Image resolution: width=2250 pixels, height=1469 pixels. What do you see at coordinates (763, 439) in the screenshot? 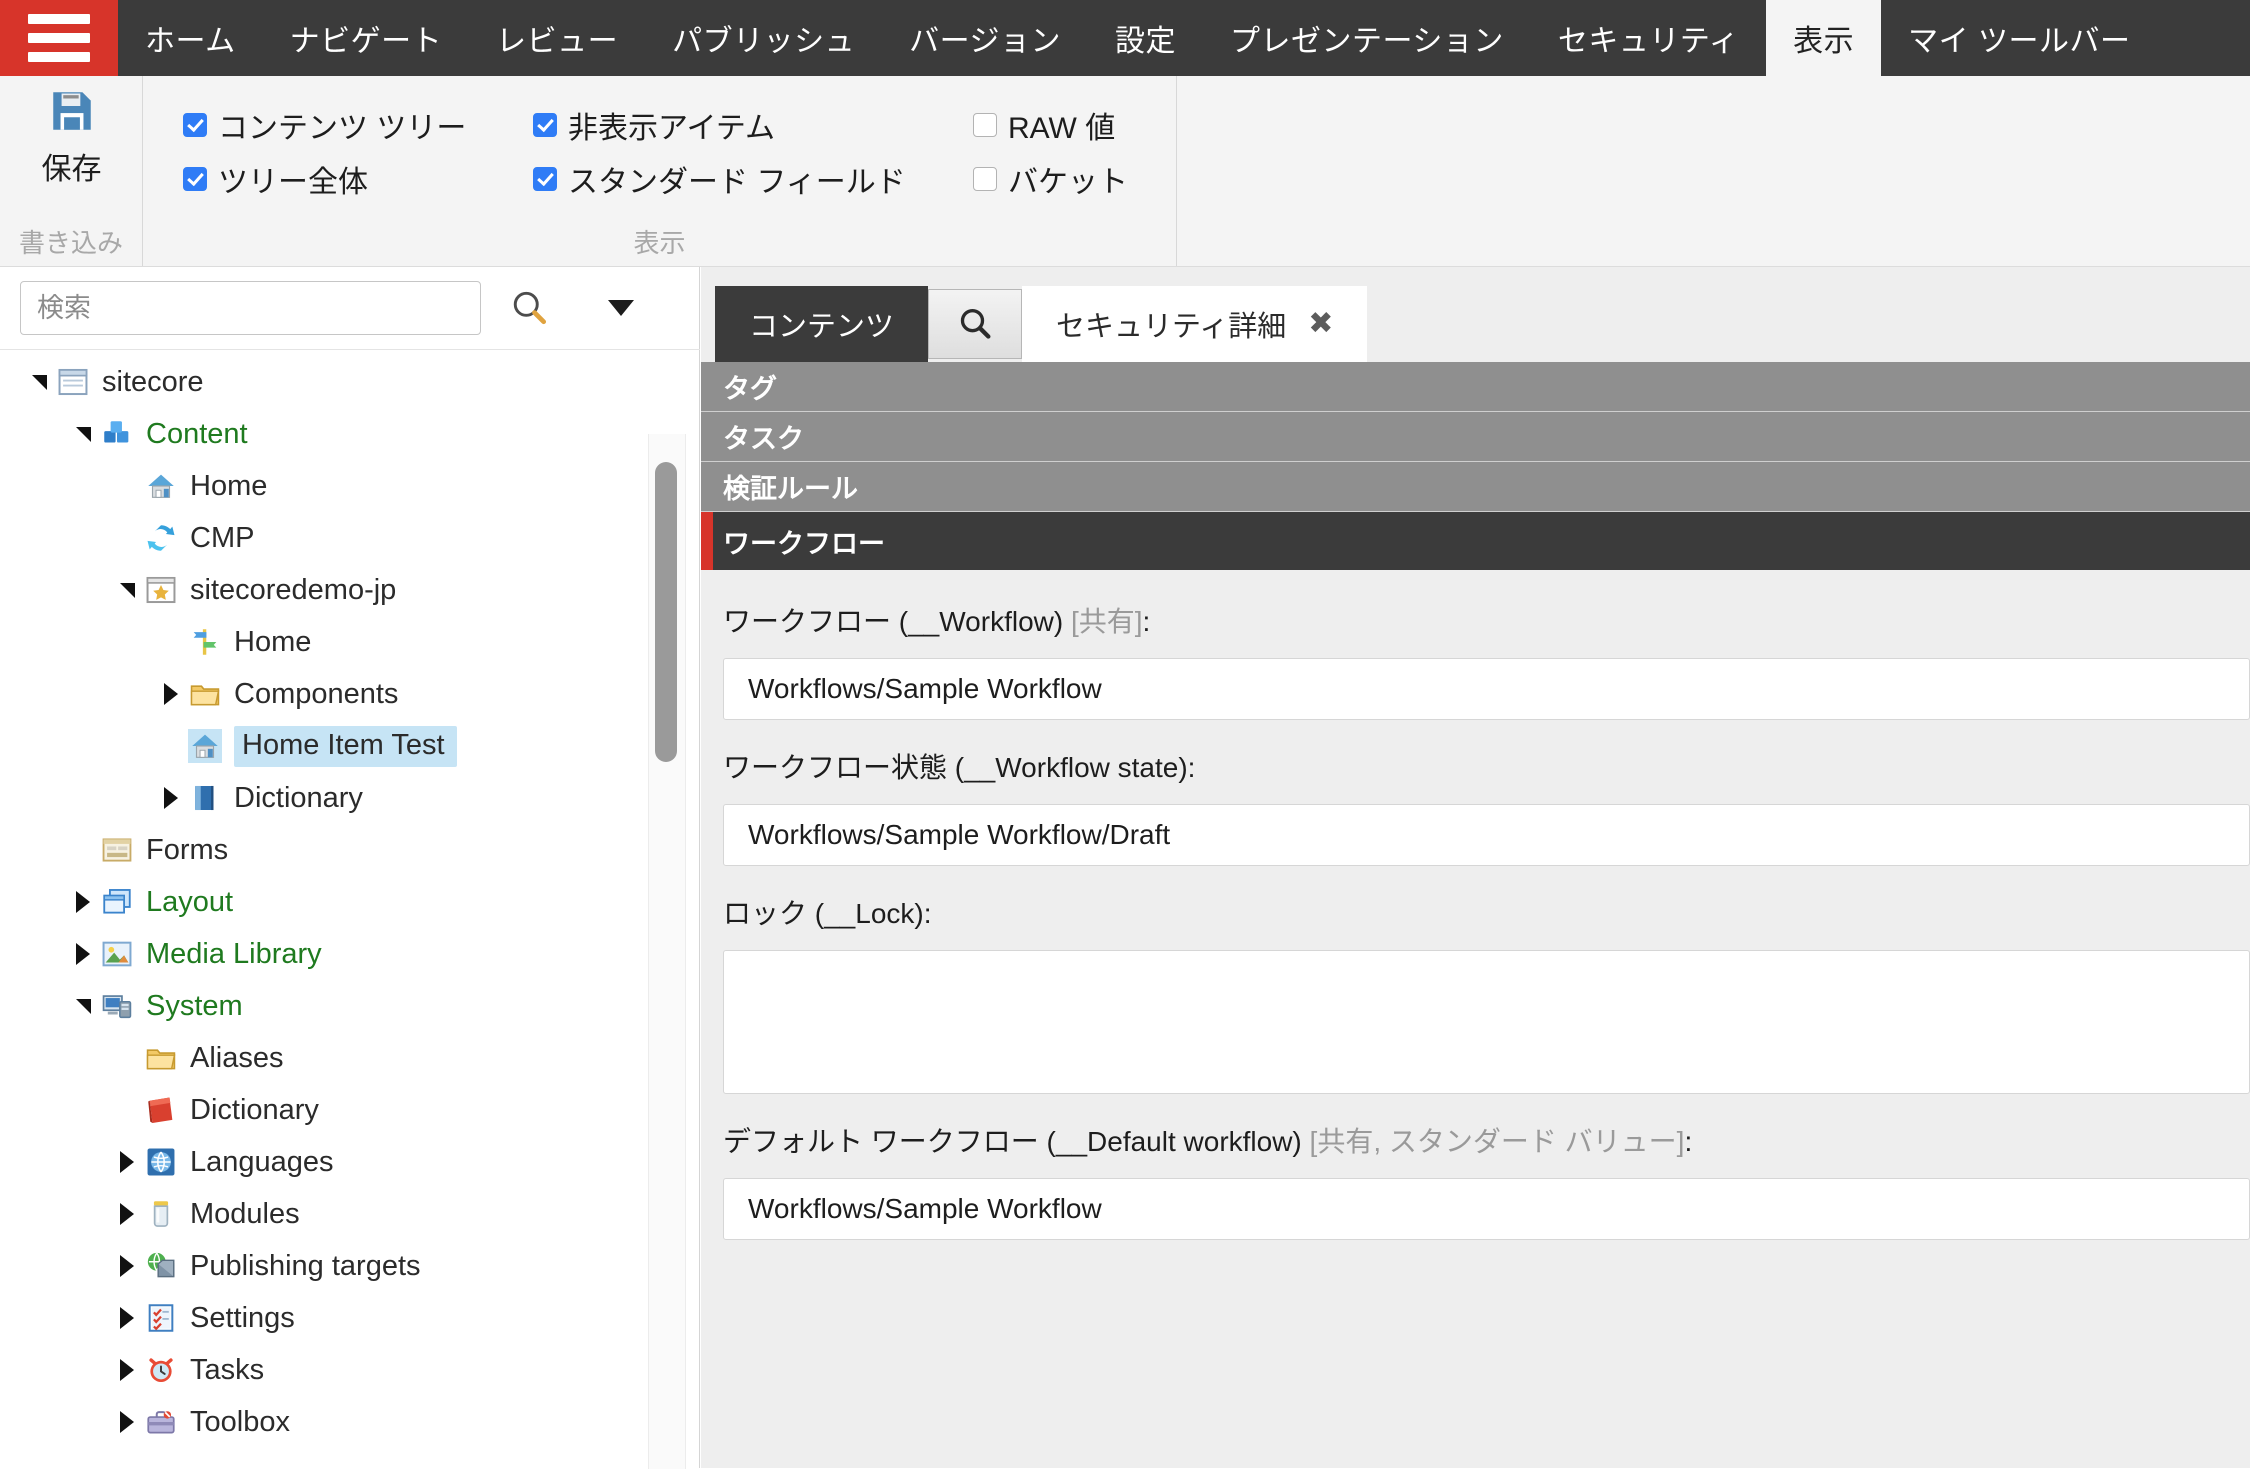
I see `section-header-title: タスク` at bounding box center [763, 439].